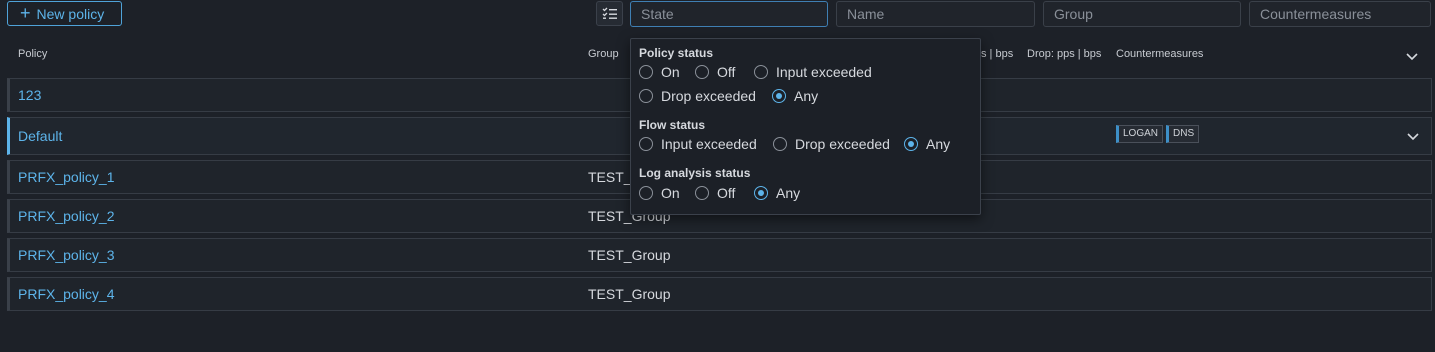 Image resolution: width=1435 pixels, height=352 pixels. I want to click on column-header-countermeasures: Countermeasures, so click(1159, 54).